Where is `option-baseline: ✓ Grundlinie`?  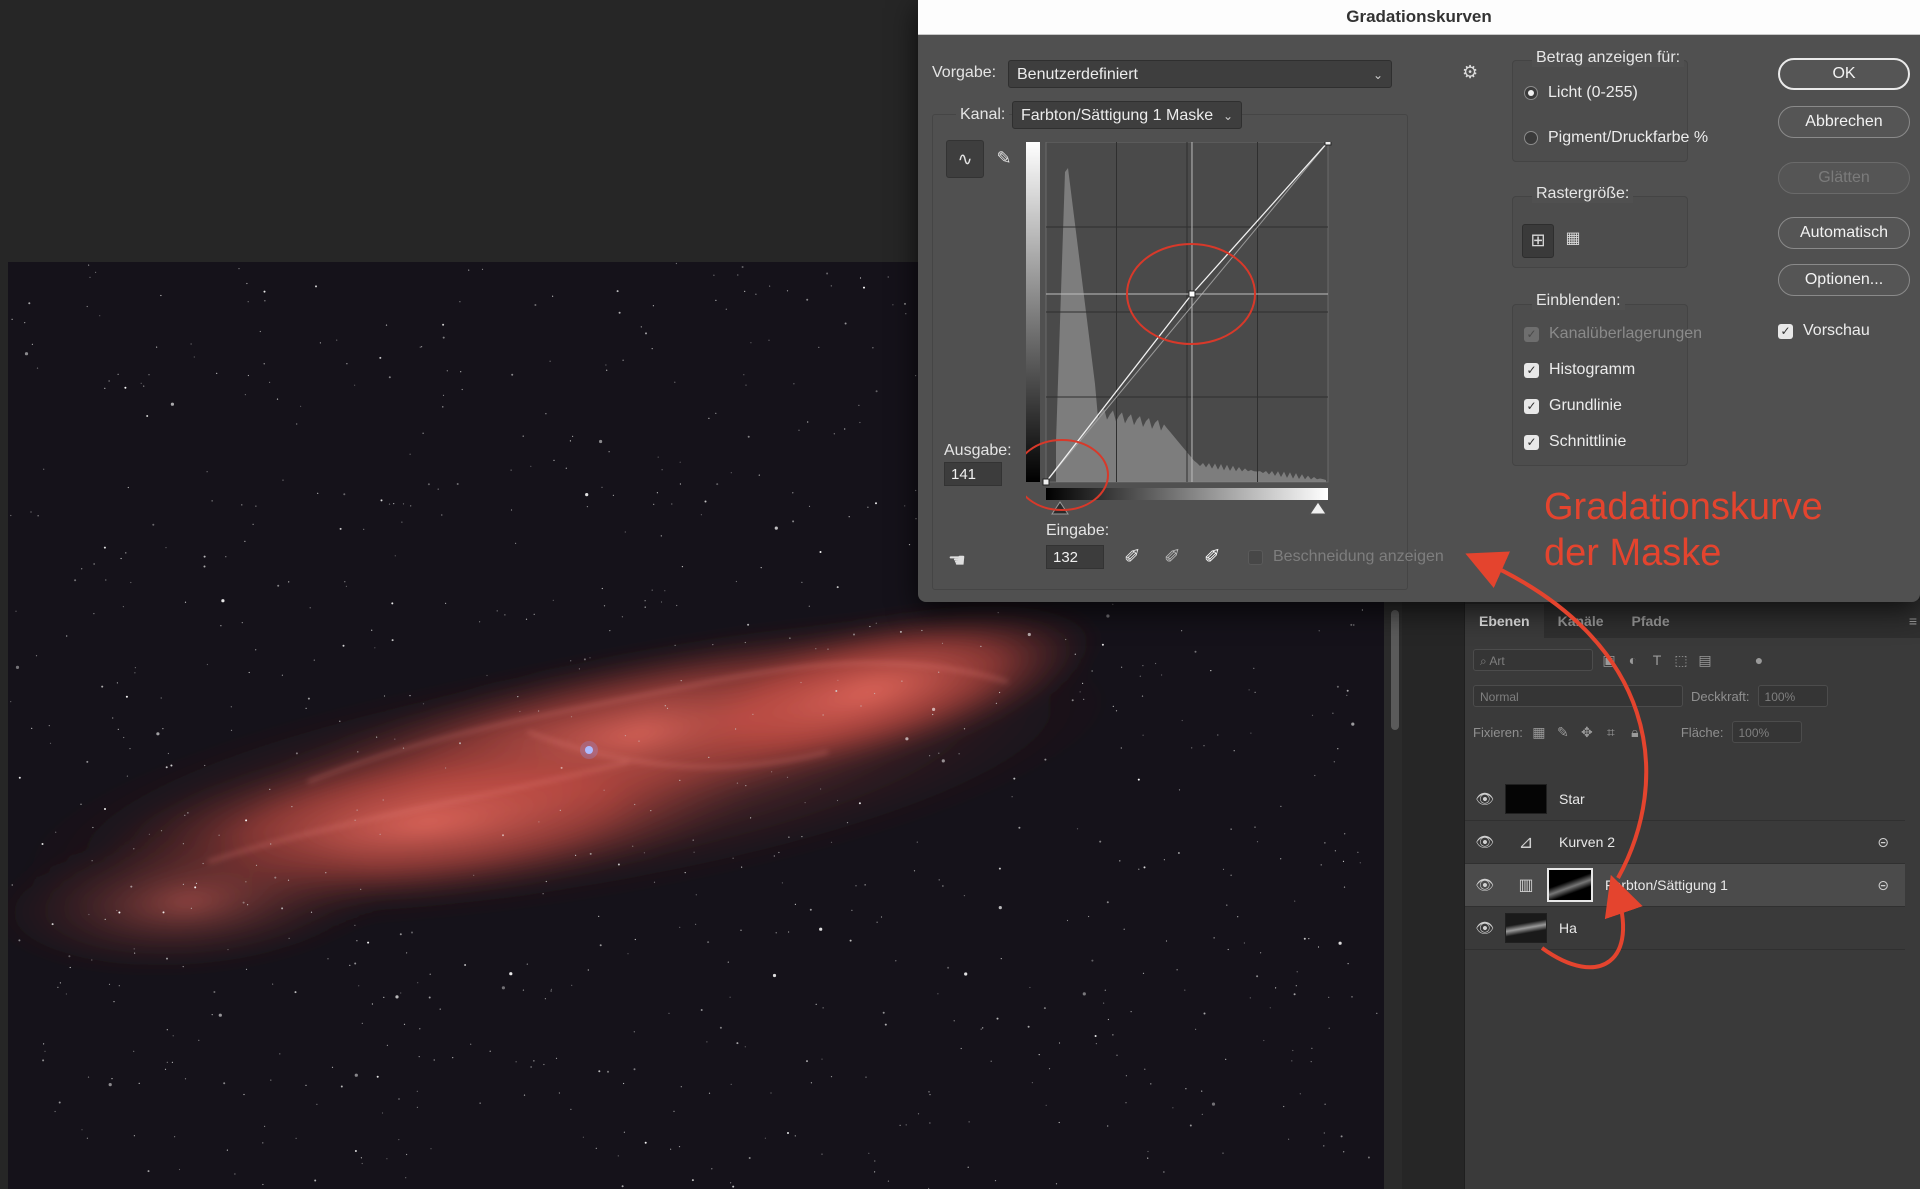
option-baseline: ✓ Grundlinie is located at coordinates (1573, 406).